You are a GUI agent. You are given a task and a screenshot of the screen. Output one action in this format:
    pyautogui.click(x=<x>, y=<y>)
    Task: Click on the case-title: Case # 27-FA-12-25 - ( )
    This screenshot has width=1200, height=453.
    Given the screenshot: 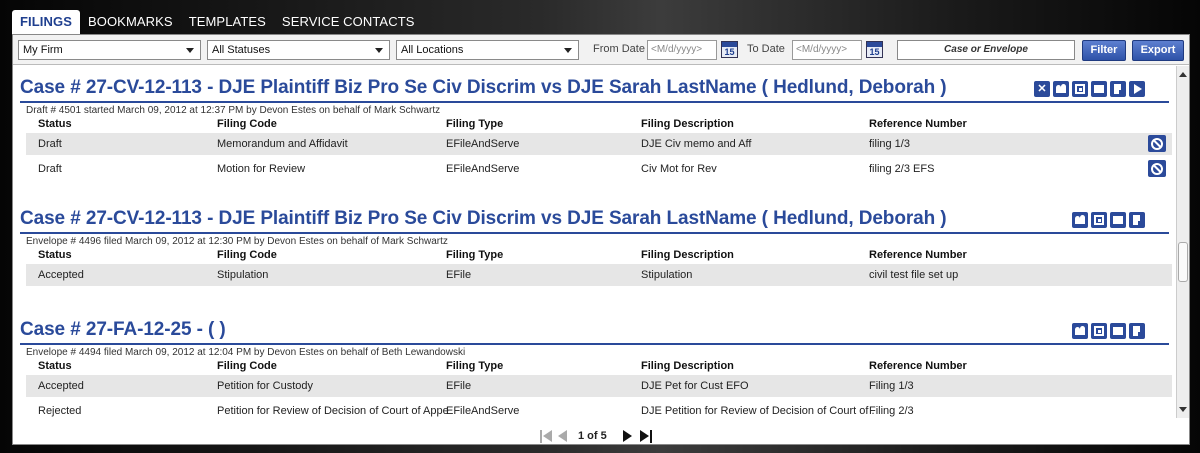 What is the action you would take?
    pyautogui.click(x=123, y=330)
    